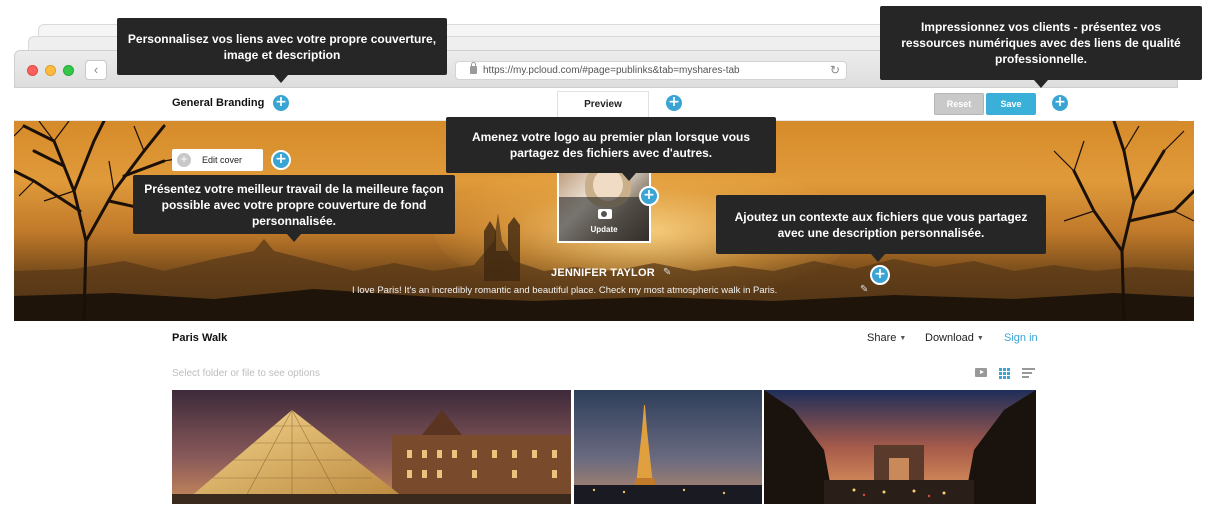  Describe the element at coordinates (959, 104) in the screenshot. I see `reset-button: Reset` at that location.